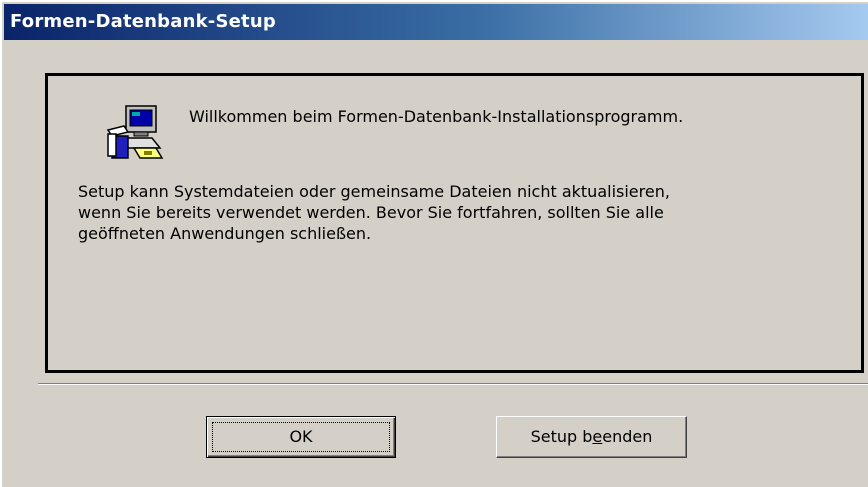 The height and width of the screenshot is (487, 868). What do you see at coordinates (597, 436) in the screenshot?
I see `exit-button-accelerator: e` at bounding box center [597, 436].